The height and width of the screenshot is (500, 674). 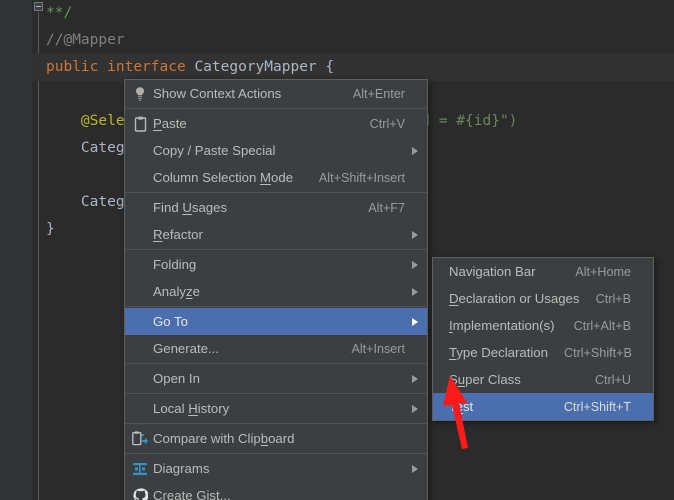 I want to click on menu-item-label: Analyze, so click(x=176, y=291).